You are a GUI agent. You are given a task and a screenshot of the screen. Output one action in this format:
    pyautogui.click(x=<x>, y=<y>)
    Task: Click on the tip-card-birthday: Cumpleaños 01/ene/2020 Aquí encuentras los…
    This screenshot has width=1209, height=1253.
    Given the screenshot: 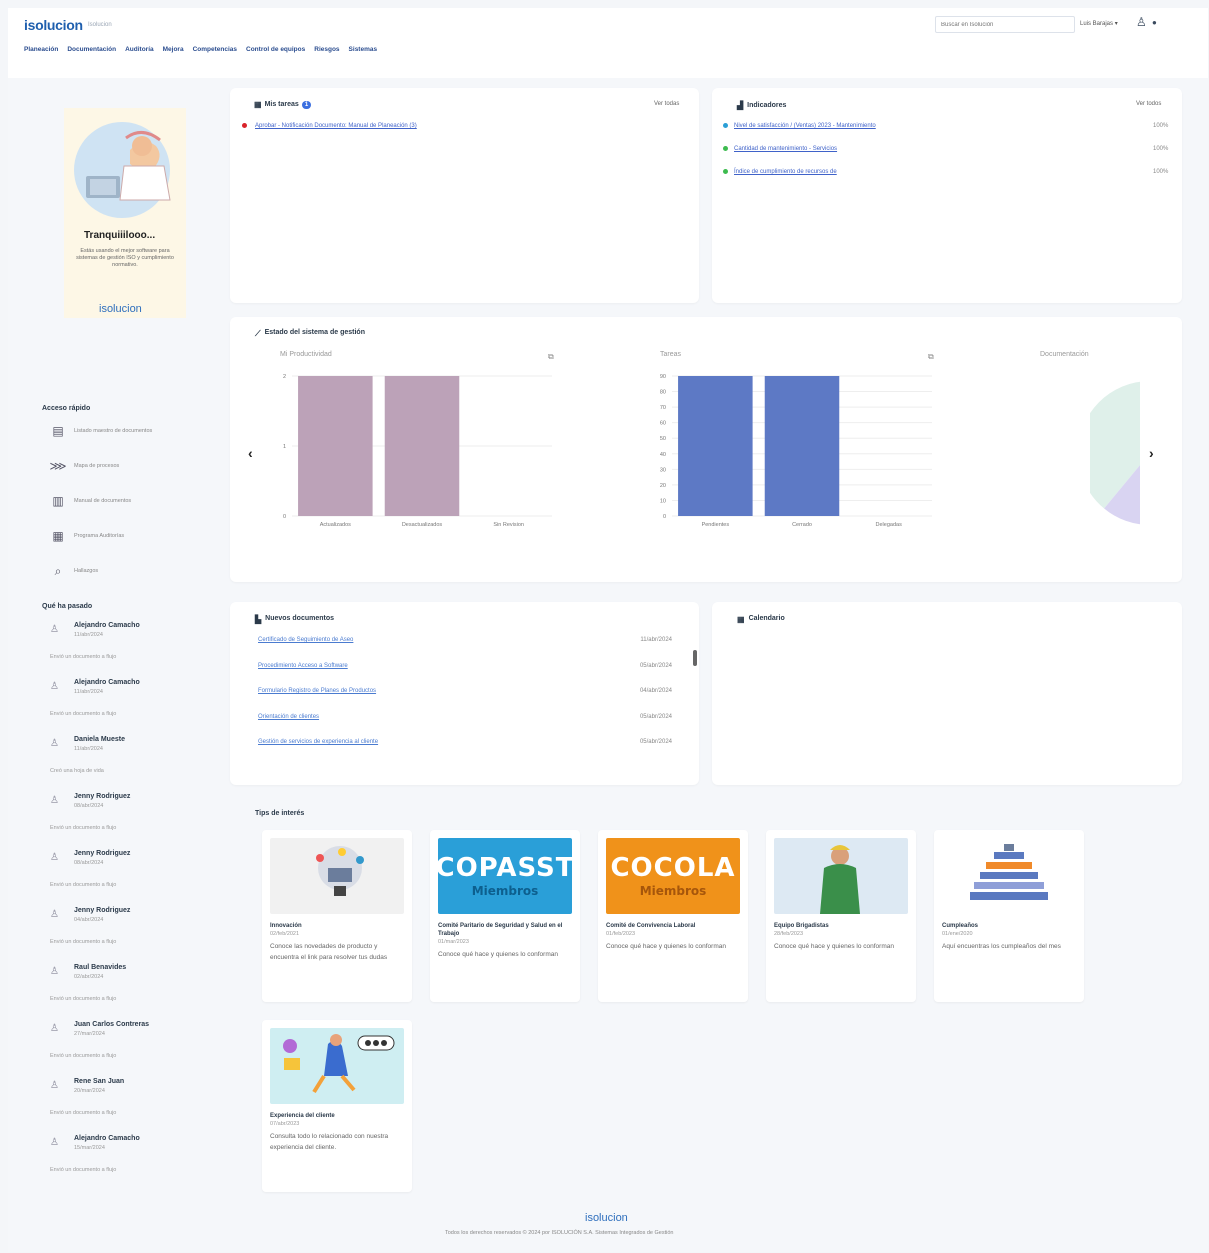 What is the action you would take?
    pyautogui.click(x=1009, y=916)
    